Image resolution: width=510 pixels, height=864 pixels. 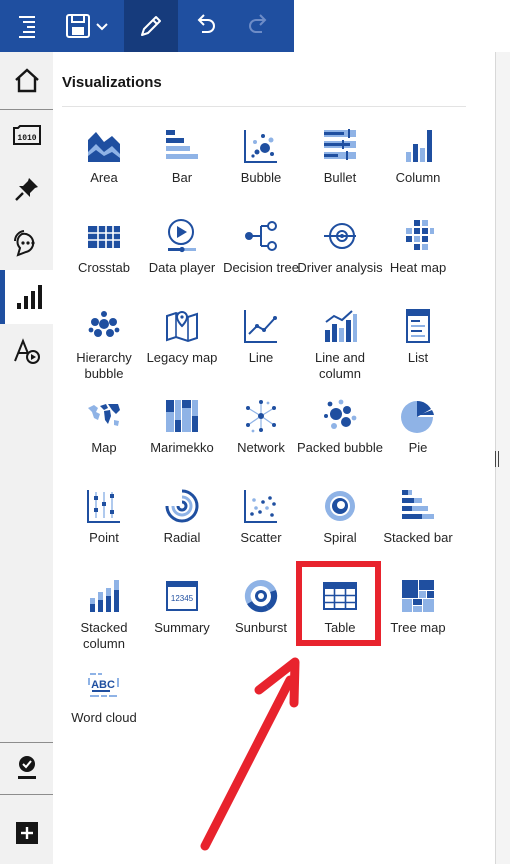 I want to click on svg-text: 1010, so click(x=26, y=138).